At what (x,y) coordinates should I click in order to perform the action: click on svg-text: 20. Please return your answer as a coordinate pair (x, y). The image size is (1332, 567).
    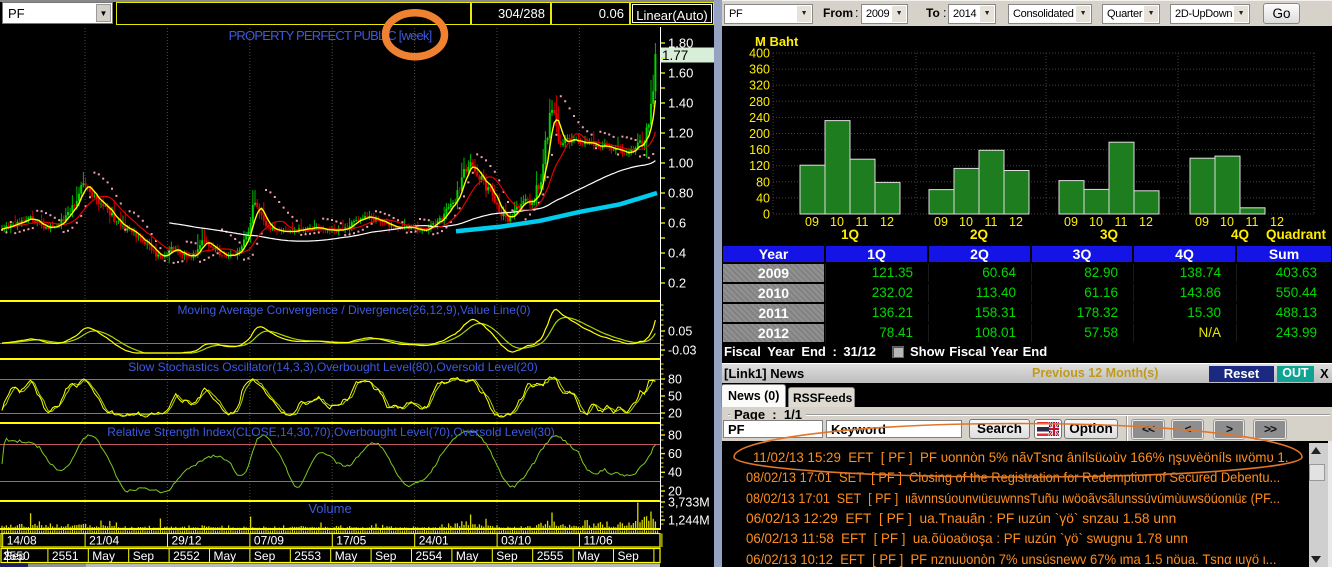
    Looking at the image, I should click on (675, 413).